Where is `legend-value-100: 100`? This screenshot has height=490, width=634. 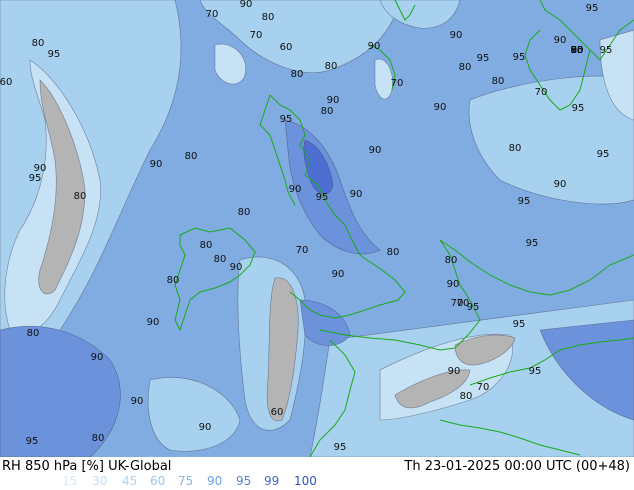 legend-value-100: 100 is located at coordinates (305, 481).